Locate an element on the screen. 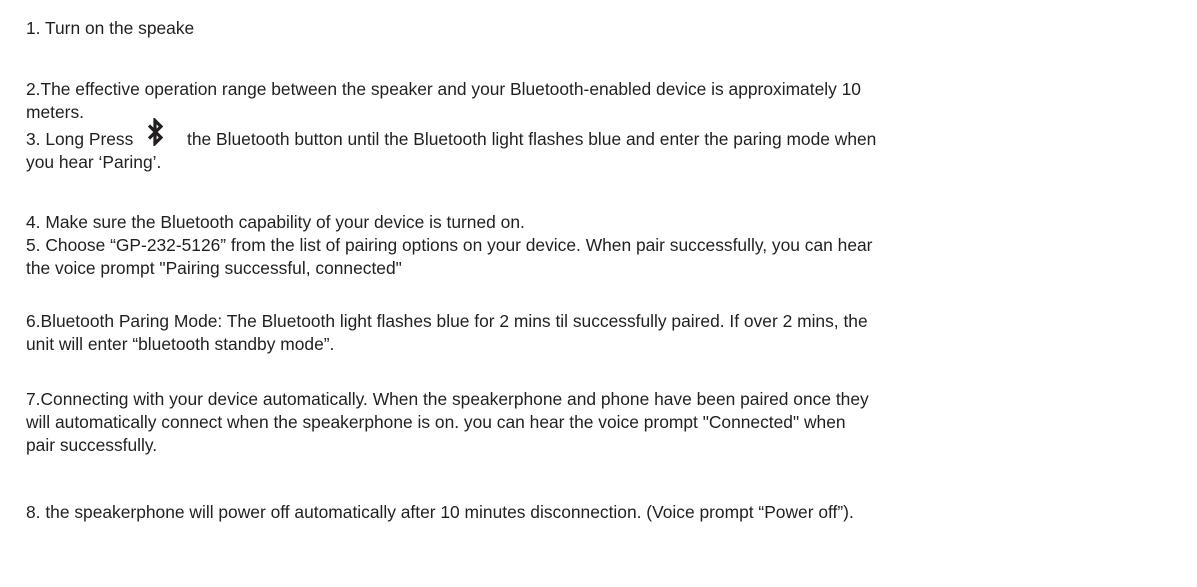 The image size is (1197, 587). step-3-prefix: 3. Long Press is located at coordinates (80, 139).